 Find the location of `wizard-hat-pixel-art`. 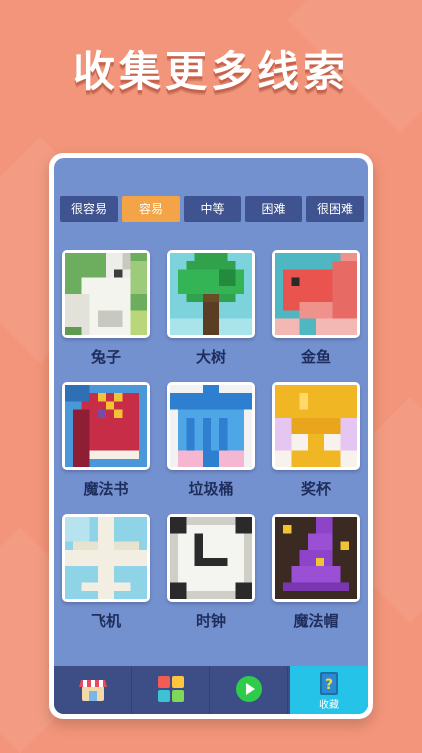

wizard-hat-pixel-art is located at coordinates (316, 558).